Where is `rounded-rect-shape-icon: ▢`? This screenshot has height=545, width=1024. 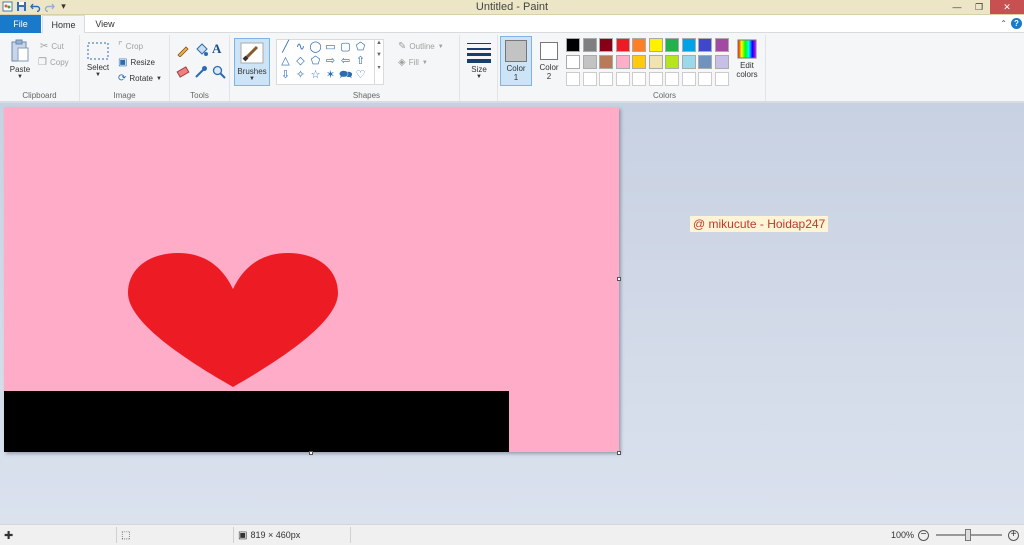 rounded-rect-shape-icon: ▢ is located at coordinates (345, 47).